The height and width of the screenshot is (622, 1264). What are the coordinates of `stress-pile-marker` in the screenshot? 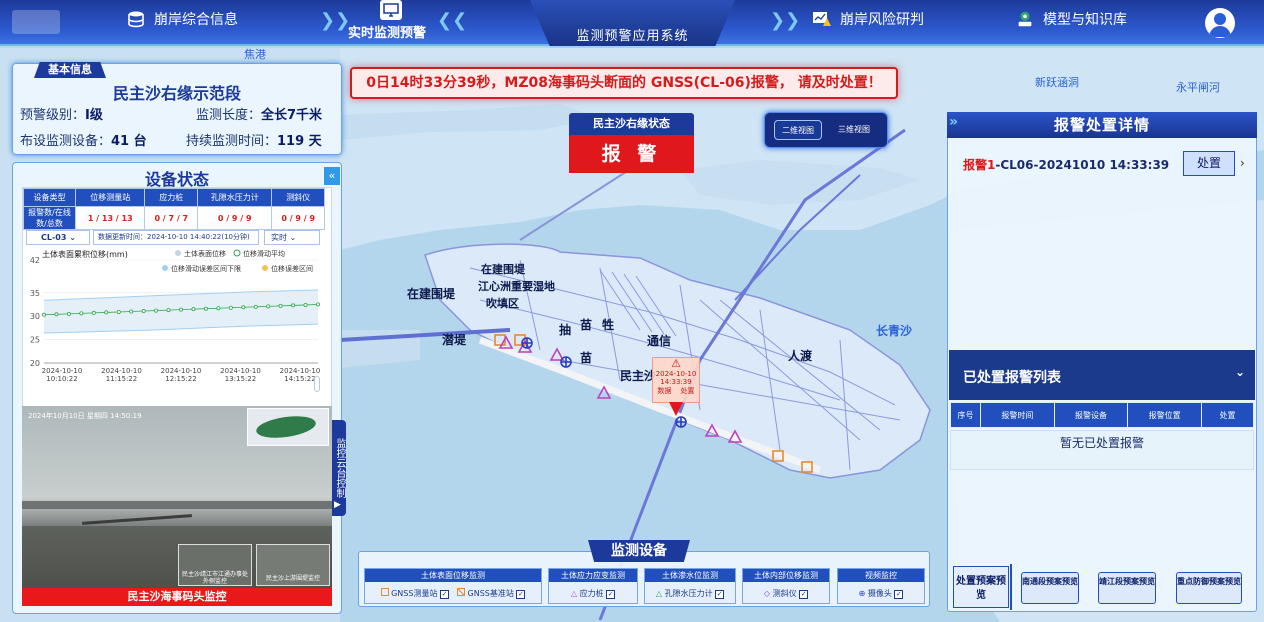 It's located at (735, 436).